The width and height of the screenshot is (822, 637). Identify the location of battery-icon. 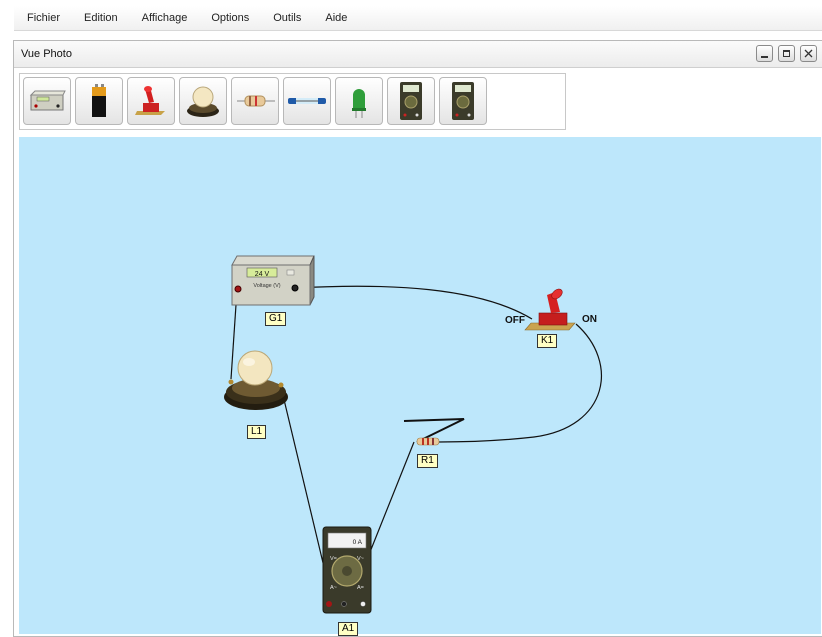
(99, 100).